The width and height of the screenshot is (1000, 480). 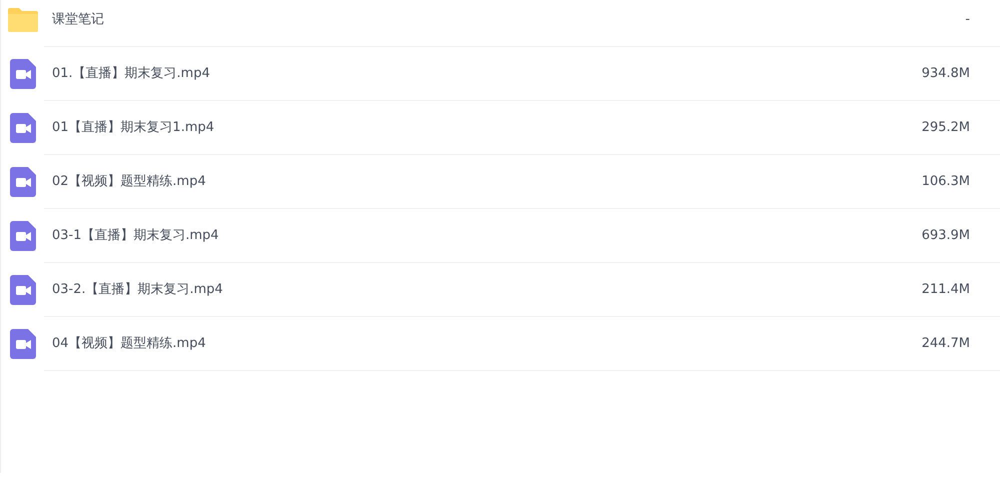 I want to click on folder-name: 课堂笔记, so click(x=509, y=20).